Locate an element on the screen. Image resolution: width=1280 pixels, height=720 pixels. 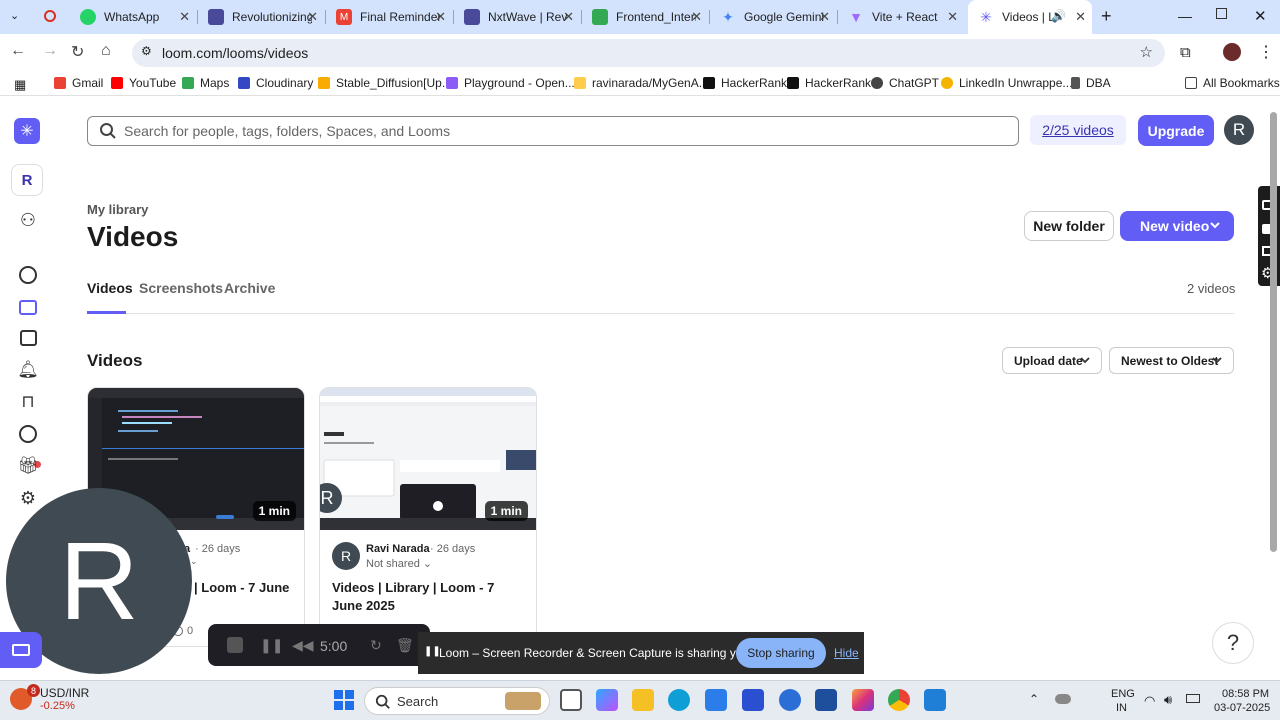
profile-icon is located at coordinates (1232, 52).